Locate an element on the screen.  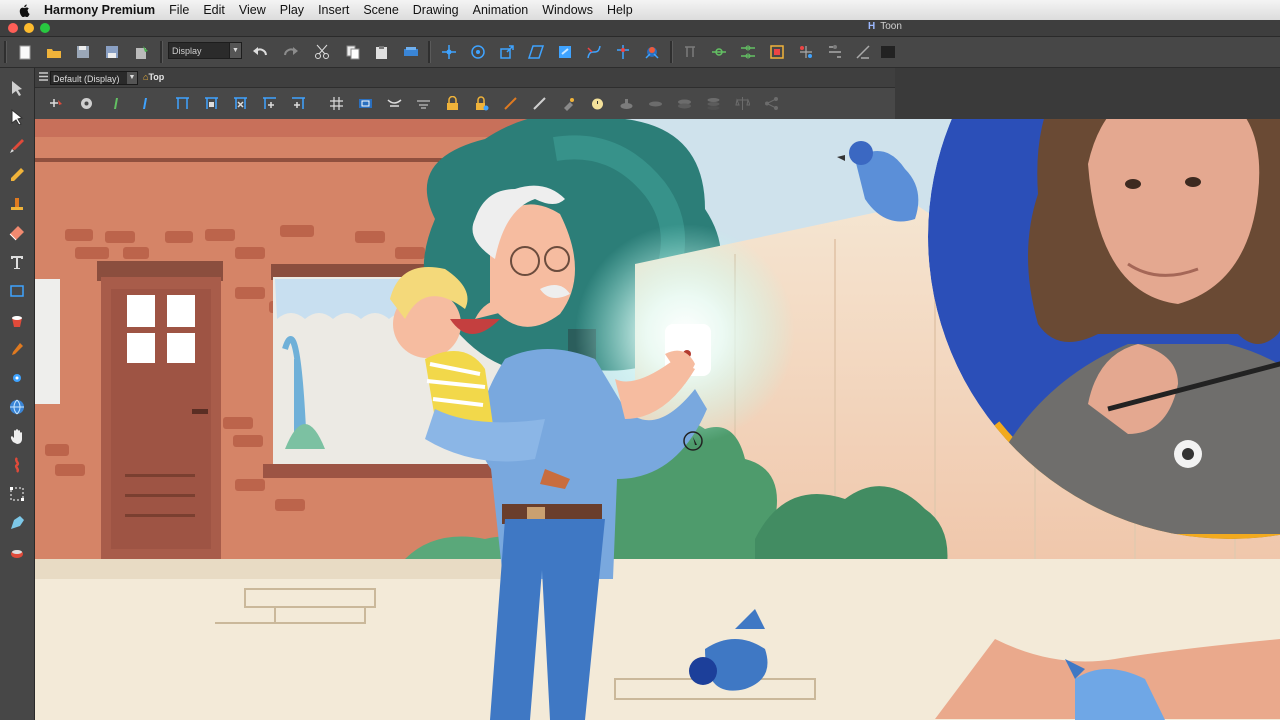
deformer-icon is located at coordinates (806, 52).